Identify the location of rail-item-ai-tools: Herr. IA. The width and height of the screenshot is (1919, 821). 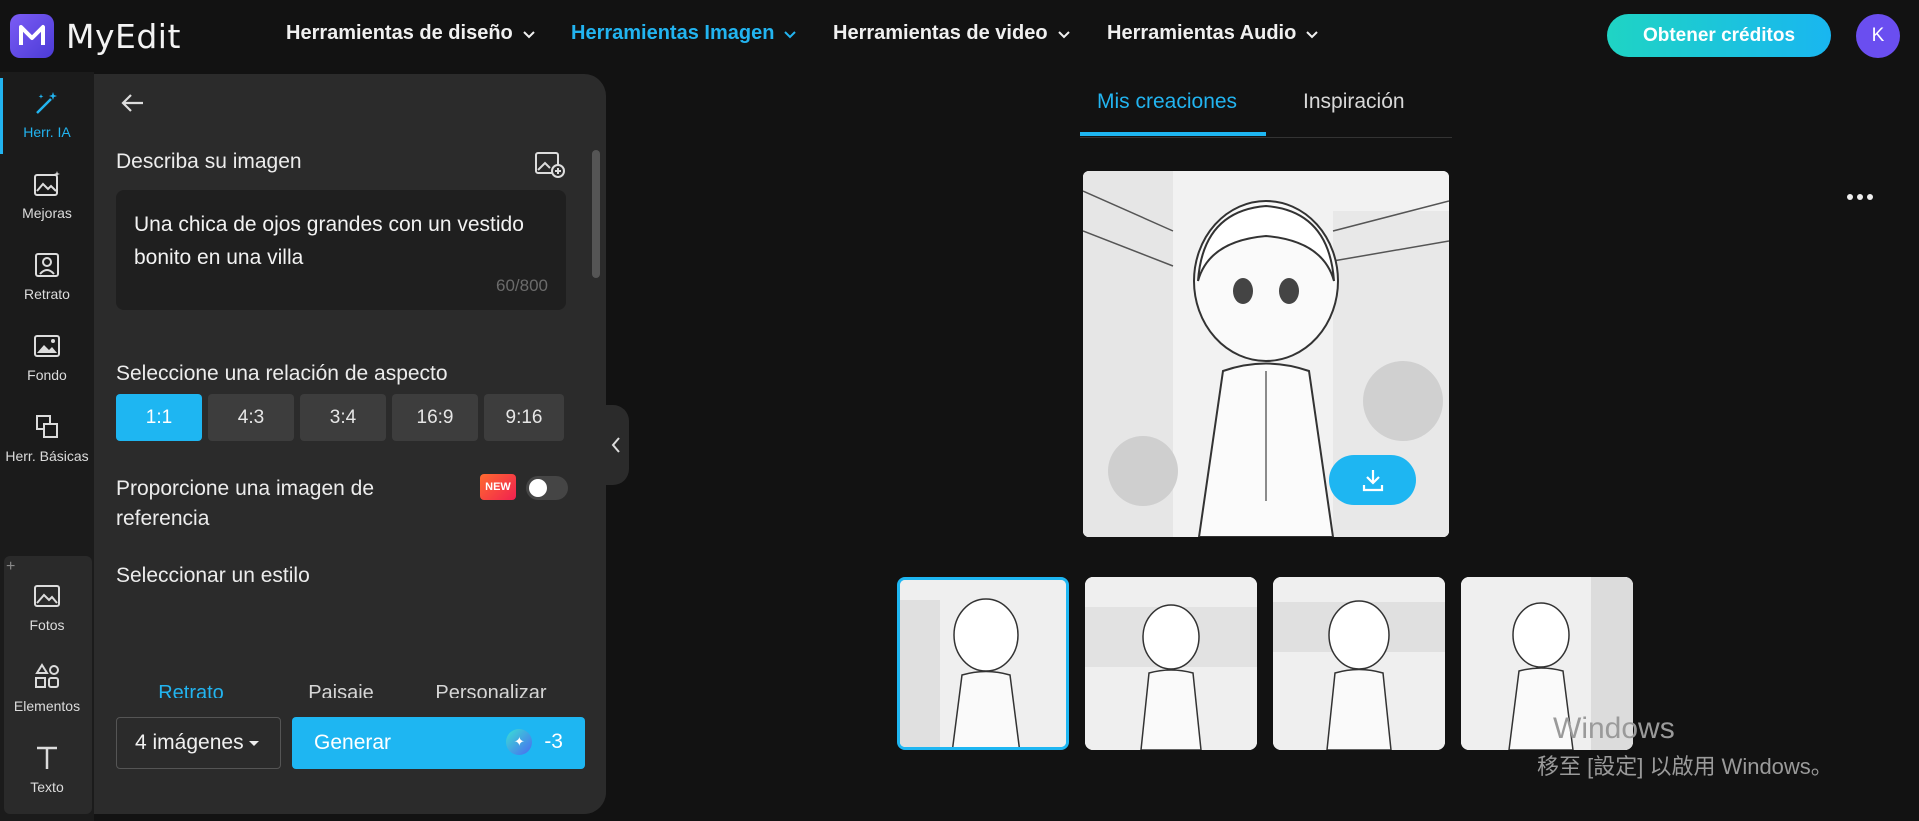
(47, 114).